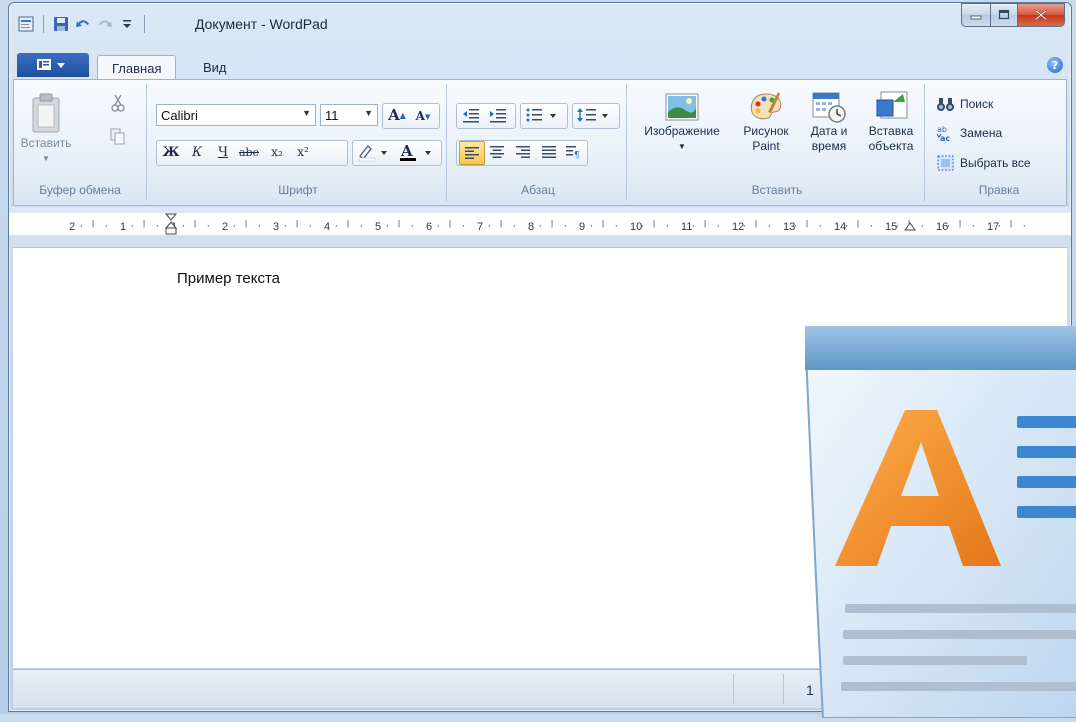  I want to click on font-color-buttons: A, so click(397, 153).